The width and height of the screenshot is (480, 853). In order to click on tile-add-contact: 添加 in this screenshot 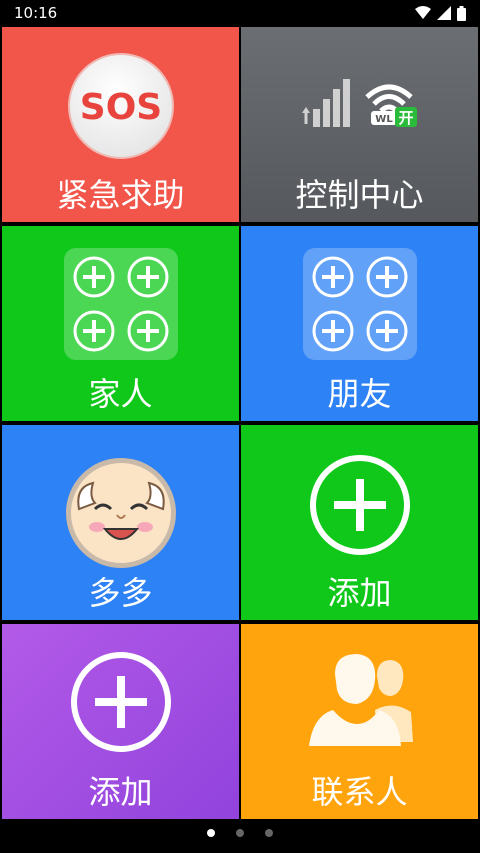, I will do `click(359, 522)`.